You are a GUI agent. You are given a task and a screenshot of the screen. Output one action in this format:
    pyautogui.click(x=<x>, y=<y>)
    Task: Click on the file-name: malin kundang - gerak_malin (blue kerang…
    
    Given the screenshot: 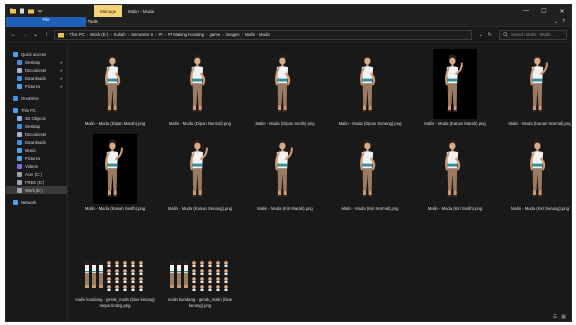 What is the action you would take?
    pyautogui.click(x=200, y=302)
    